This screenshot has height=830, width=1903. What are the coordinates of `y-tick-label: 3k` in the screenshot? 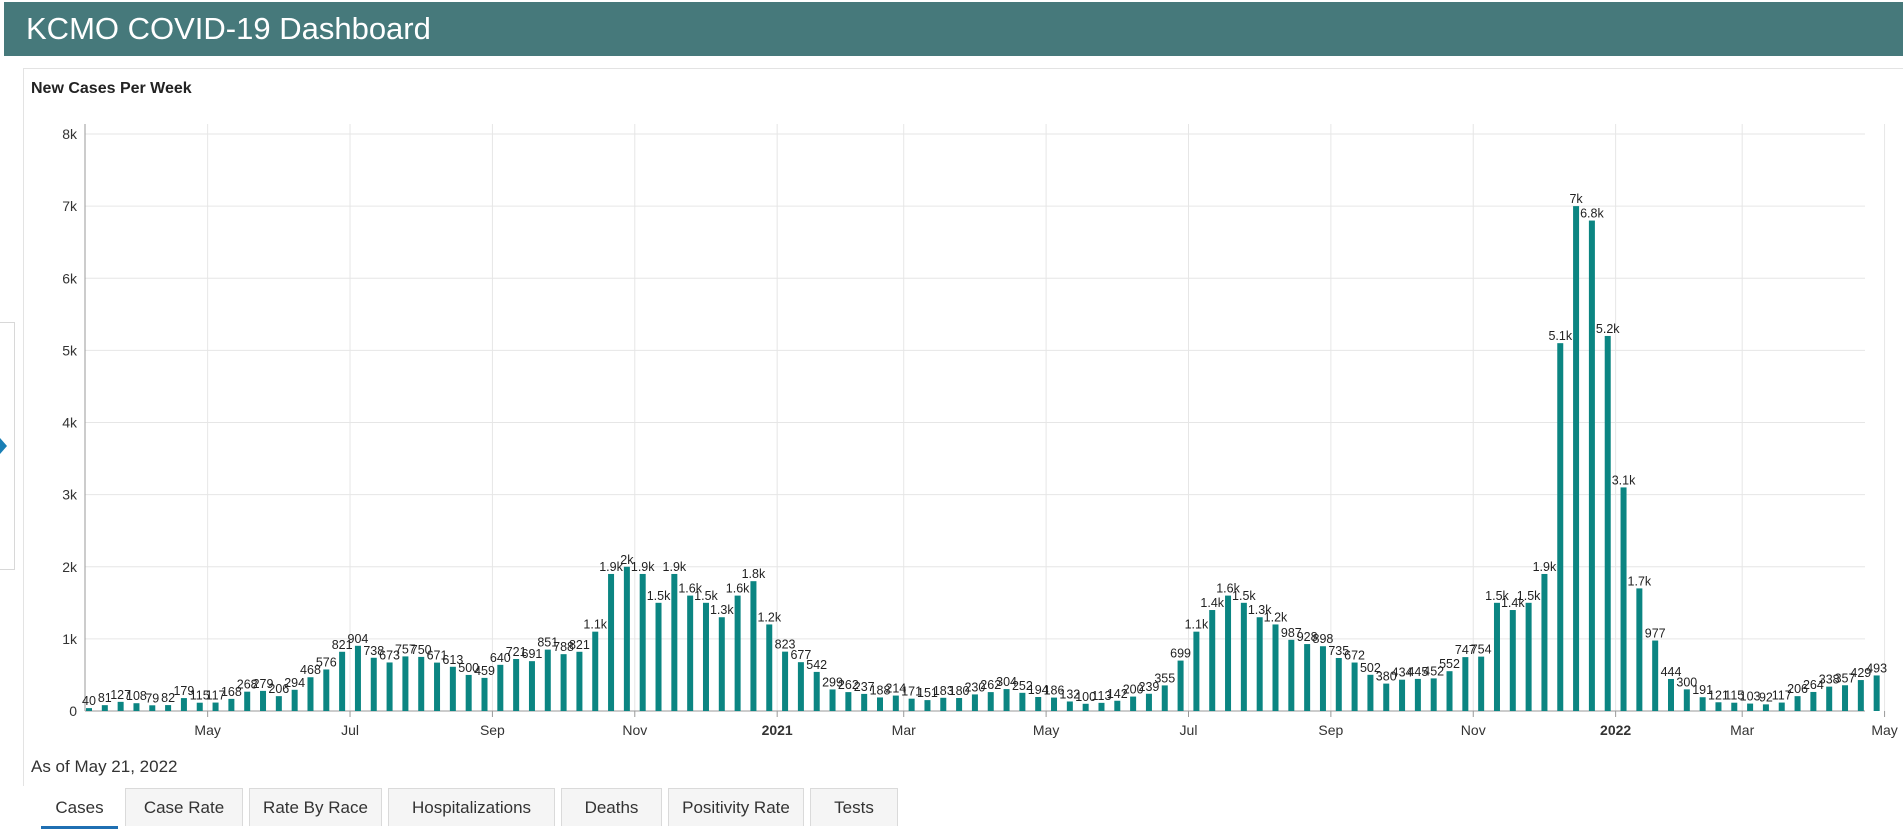 It's located at (70, 495).